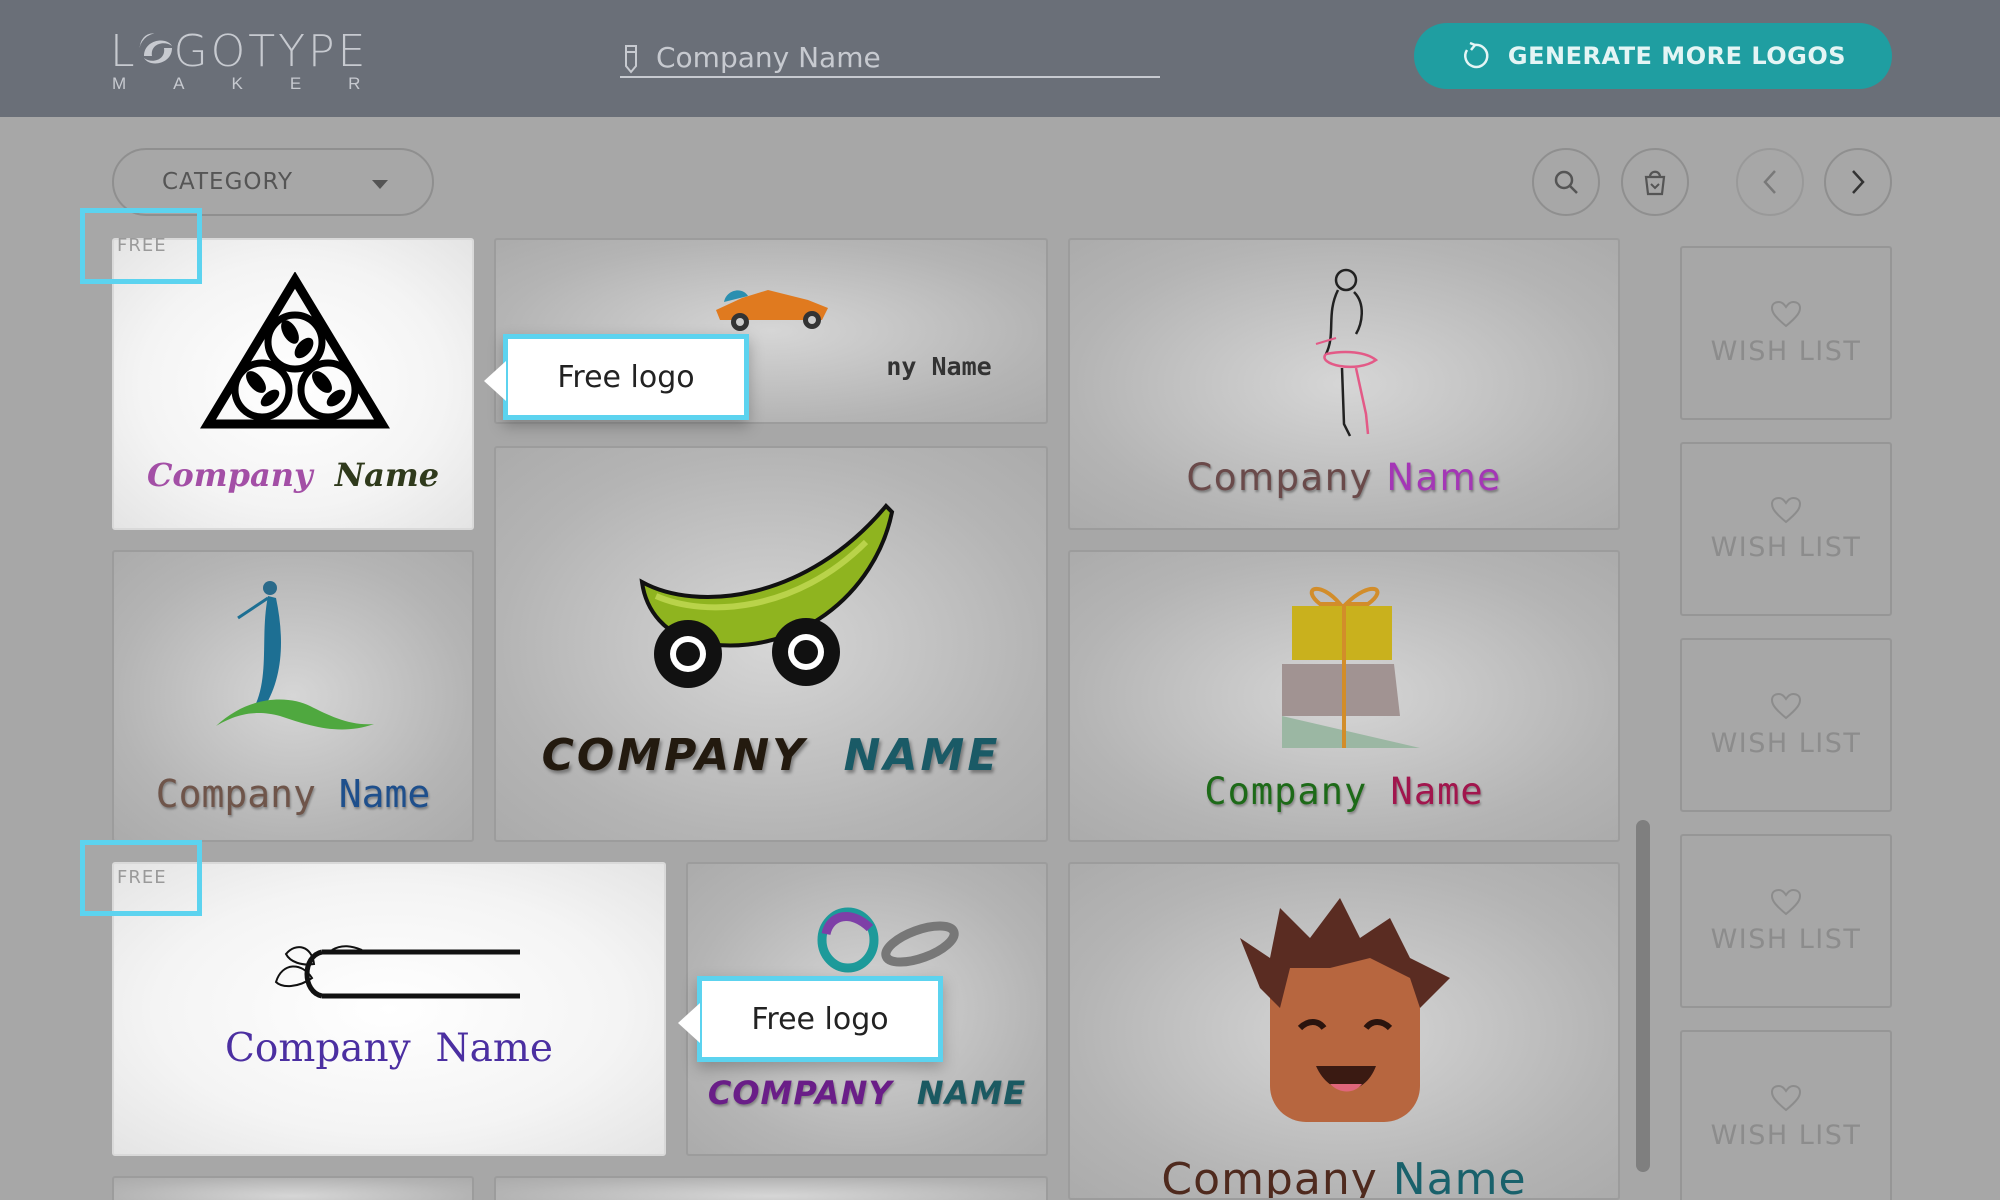 This screenshot has height=1200, width=2000. I want to click on cartoon-face-logo, so click(1345, 1010).